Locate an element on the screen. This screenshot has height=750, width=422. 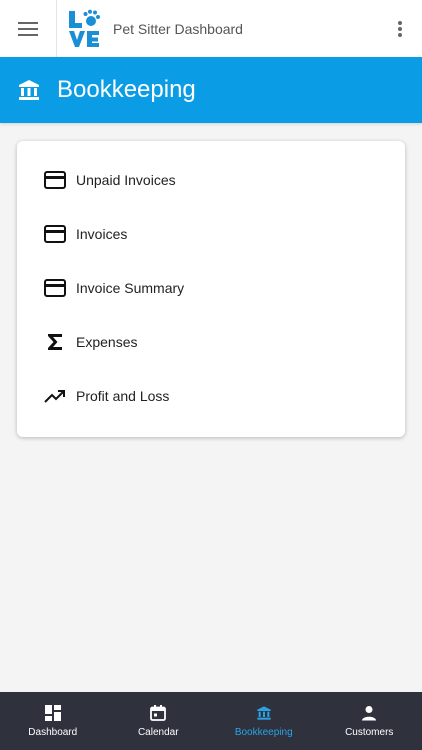
person-icon is located at coordinates (369, 713).